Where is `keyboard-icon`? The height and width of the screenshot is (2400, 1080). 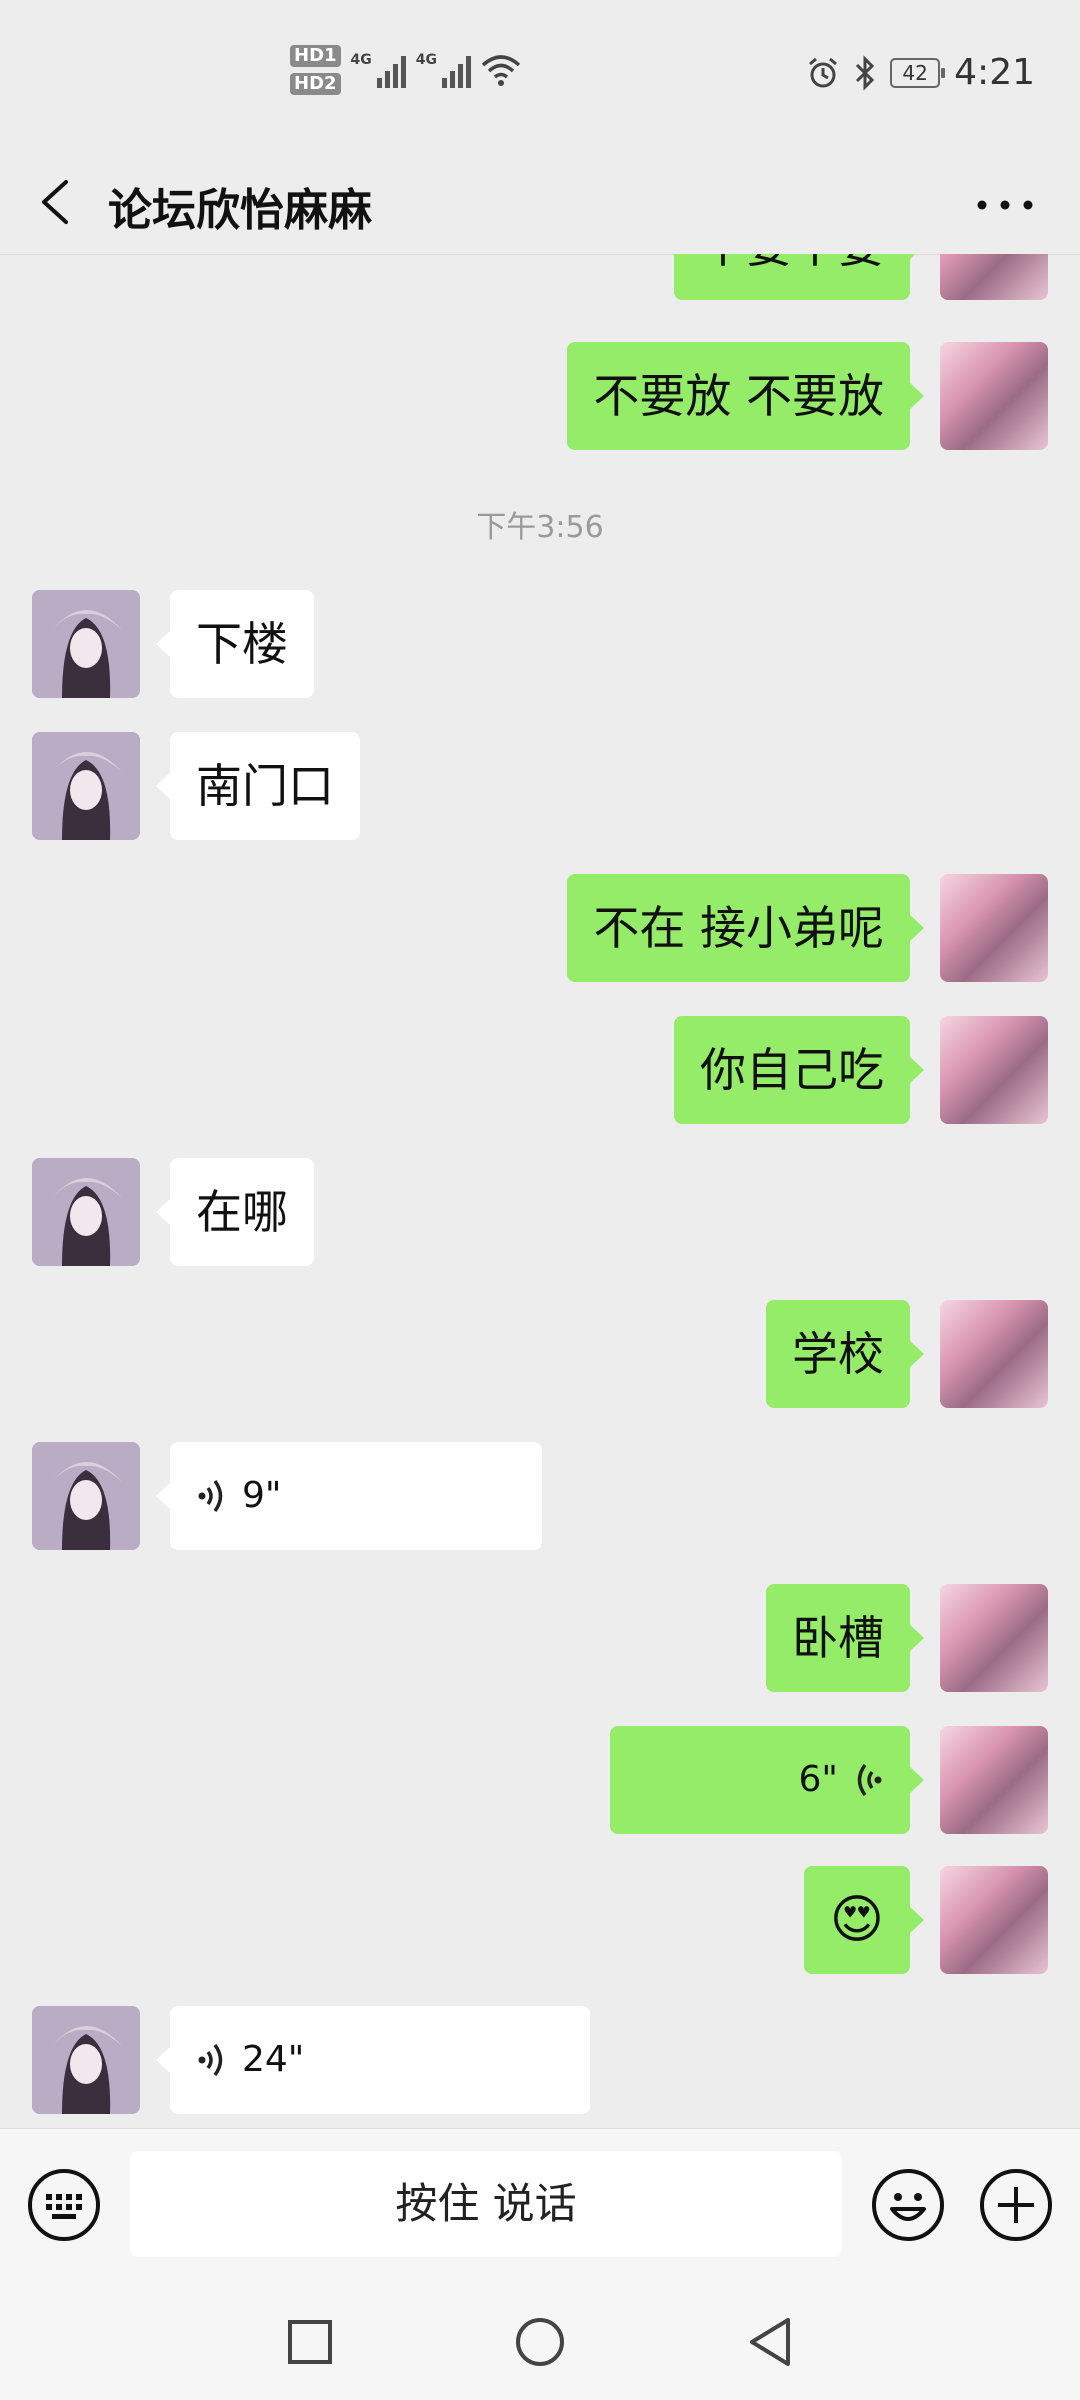 keyboard-icon is located at coordinates (64, 2205).